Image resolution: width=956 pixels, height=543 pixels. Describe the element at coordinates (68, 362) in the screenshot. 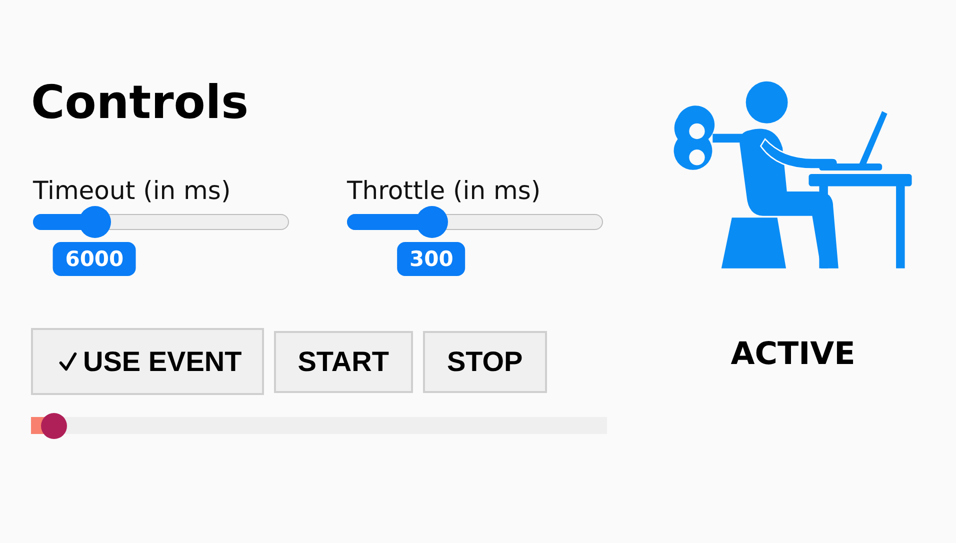

I see `check-icon` at that location.